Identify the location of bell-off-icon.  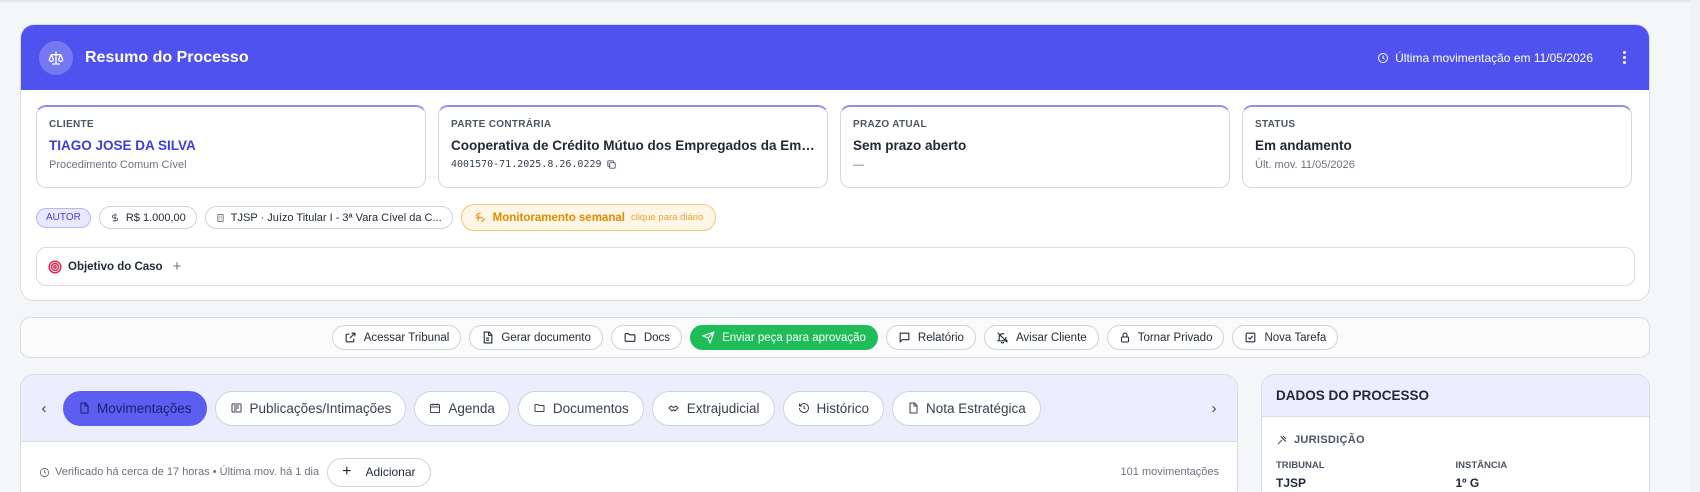
(1002, 337).